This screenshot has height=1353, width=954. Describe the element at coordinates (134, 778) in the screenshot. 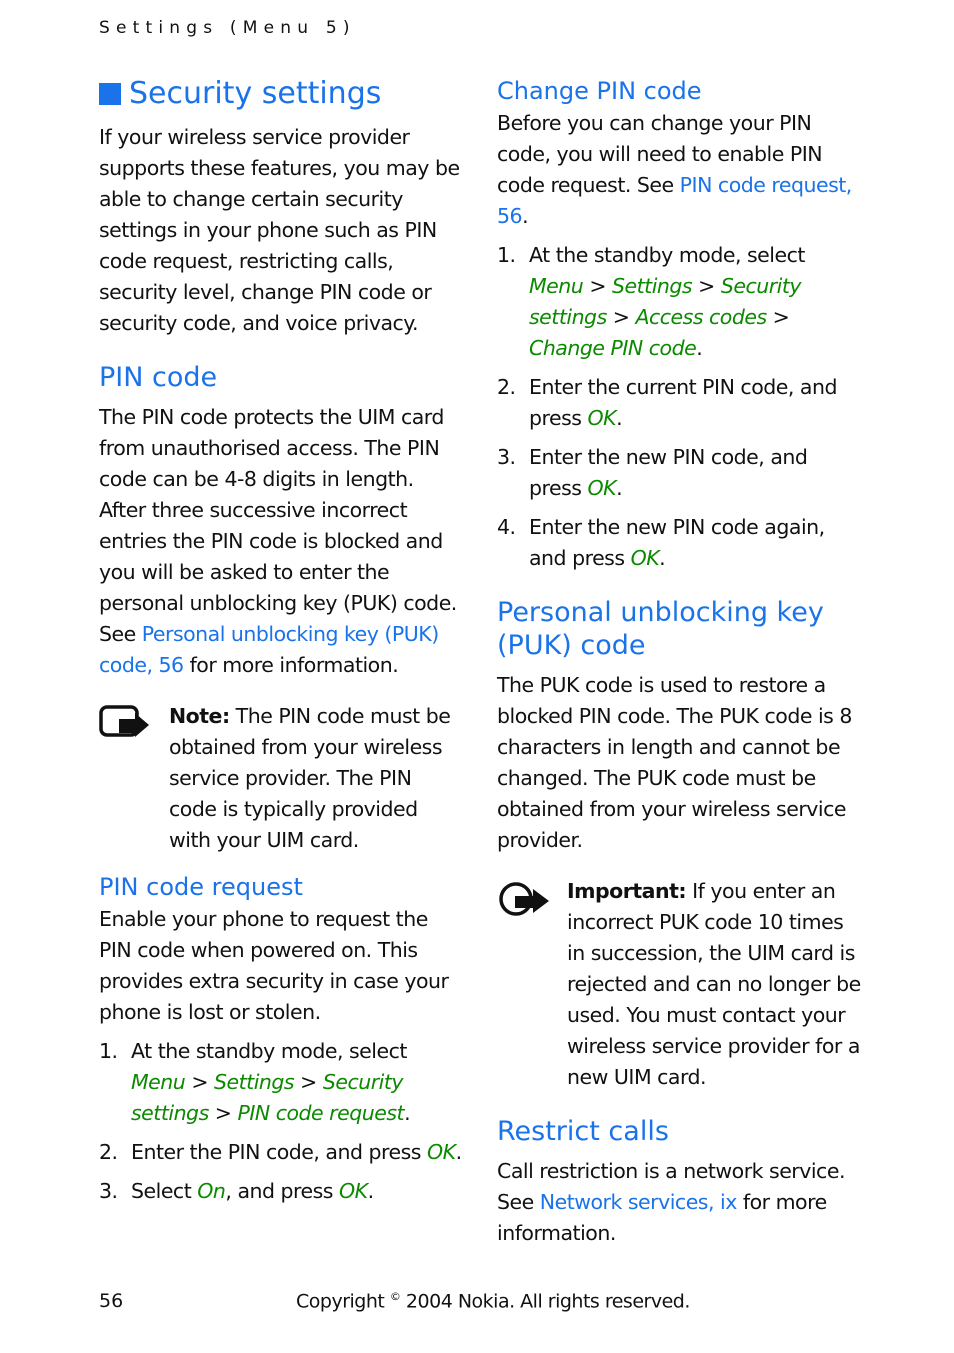

I see `note-icon` at that location.